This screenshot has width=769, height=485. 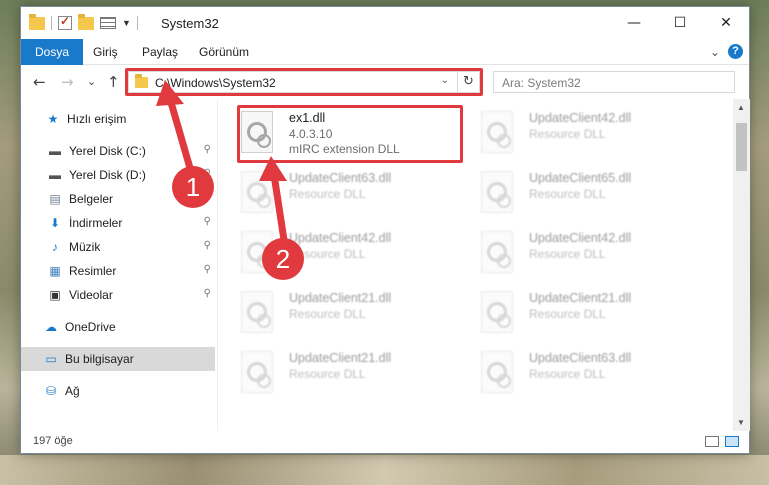 I want to click on scroll-down-icon: ▼, so click(x=741, y=422).